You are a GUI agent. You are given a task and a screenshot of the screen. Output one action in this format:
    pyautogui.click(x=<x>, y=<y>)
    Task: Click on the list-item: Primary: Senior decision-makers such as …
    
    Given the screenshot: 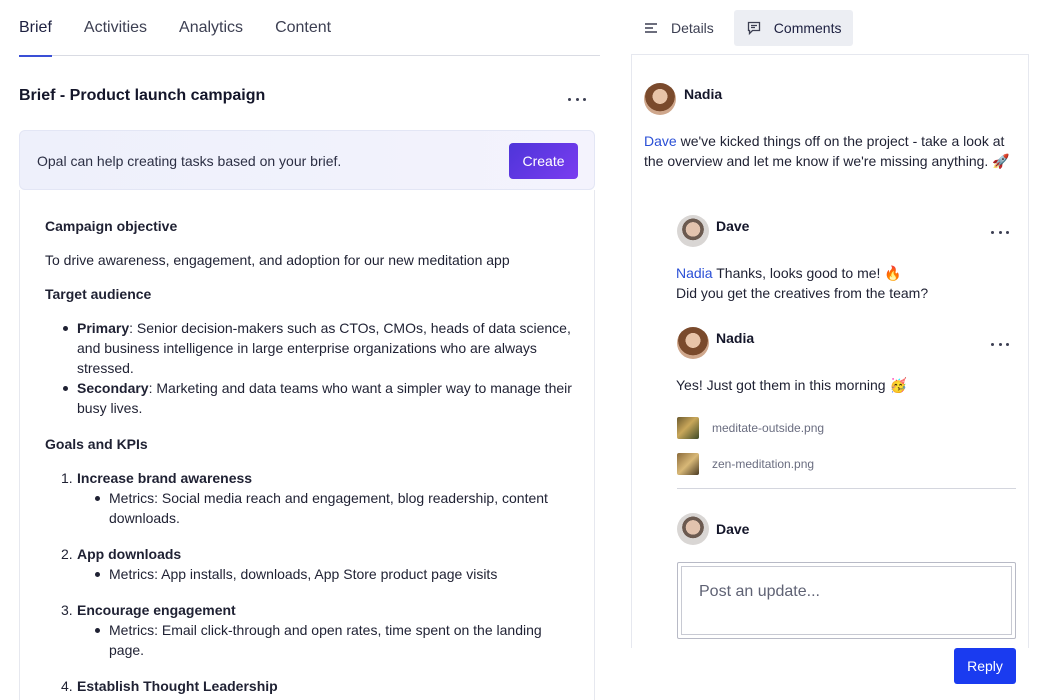 What is the action you would take?
    pyautogui.click(x=310, y=348)
    